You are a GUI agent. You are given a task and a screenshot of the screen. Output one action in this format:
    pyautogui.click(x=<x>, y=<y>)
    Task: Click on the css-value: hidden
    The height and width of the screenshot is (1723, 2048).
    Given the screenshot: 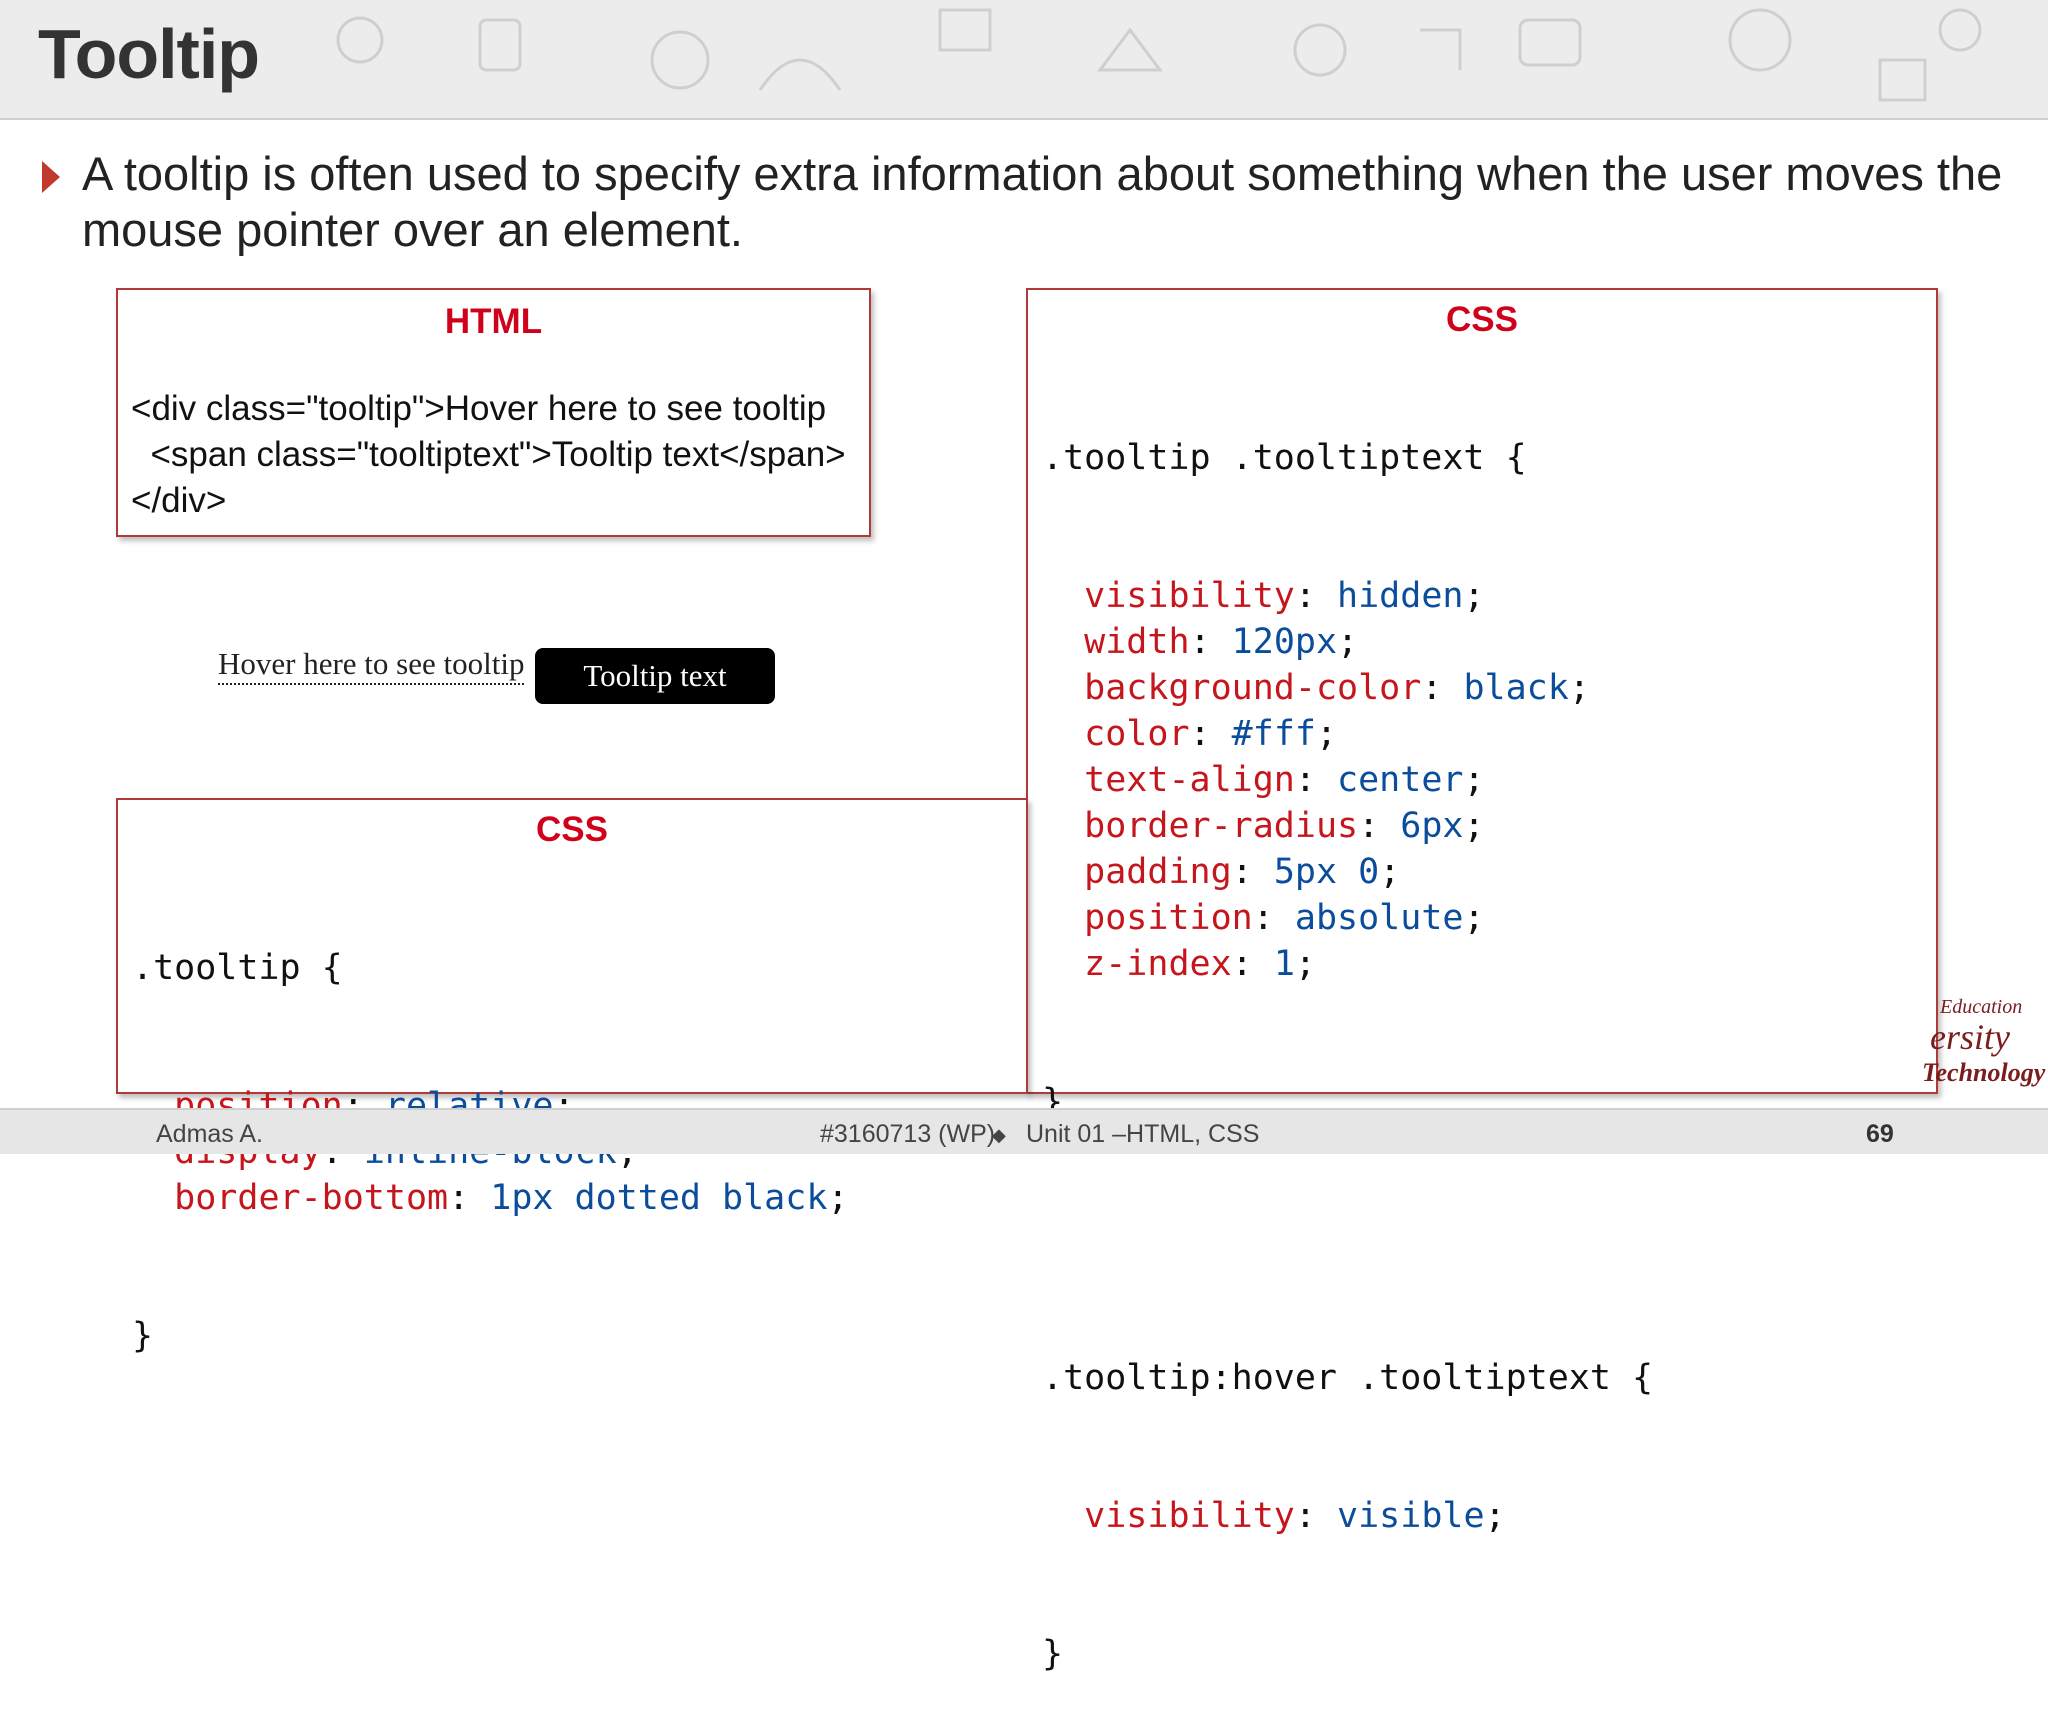 What is the action you would take?
    pyautogui.click(x=1400, y=596)
    